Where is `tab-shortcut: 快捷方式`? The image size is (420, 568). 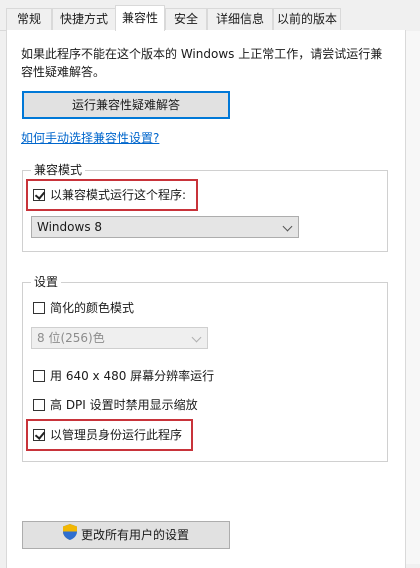 tab-shortcut: 快捷方式 is located at coordinates (84, 19).